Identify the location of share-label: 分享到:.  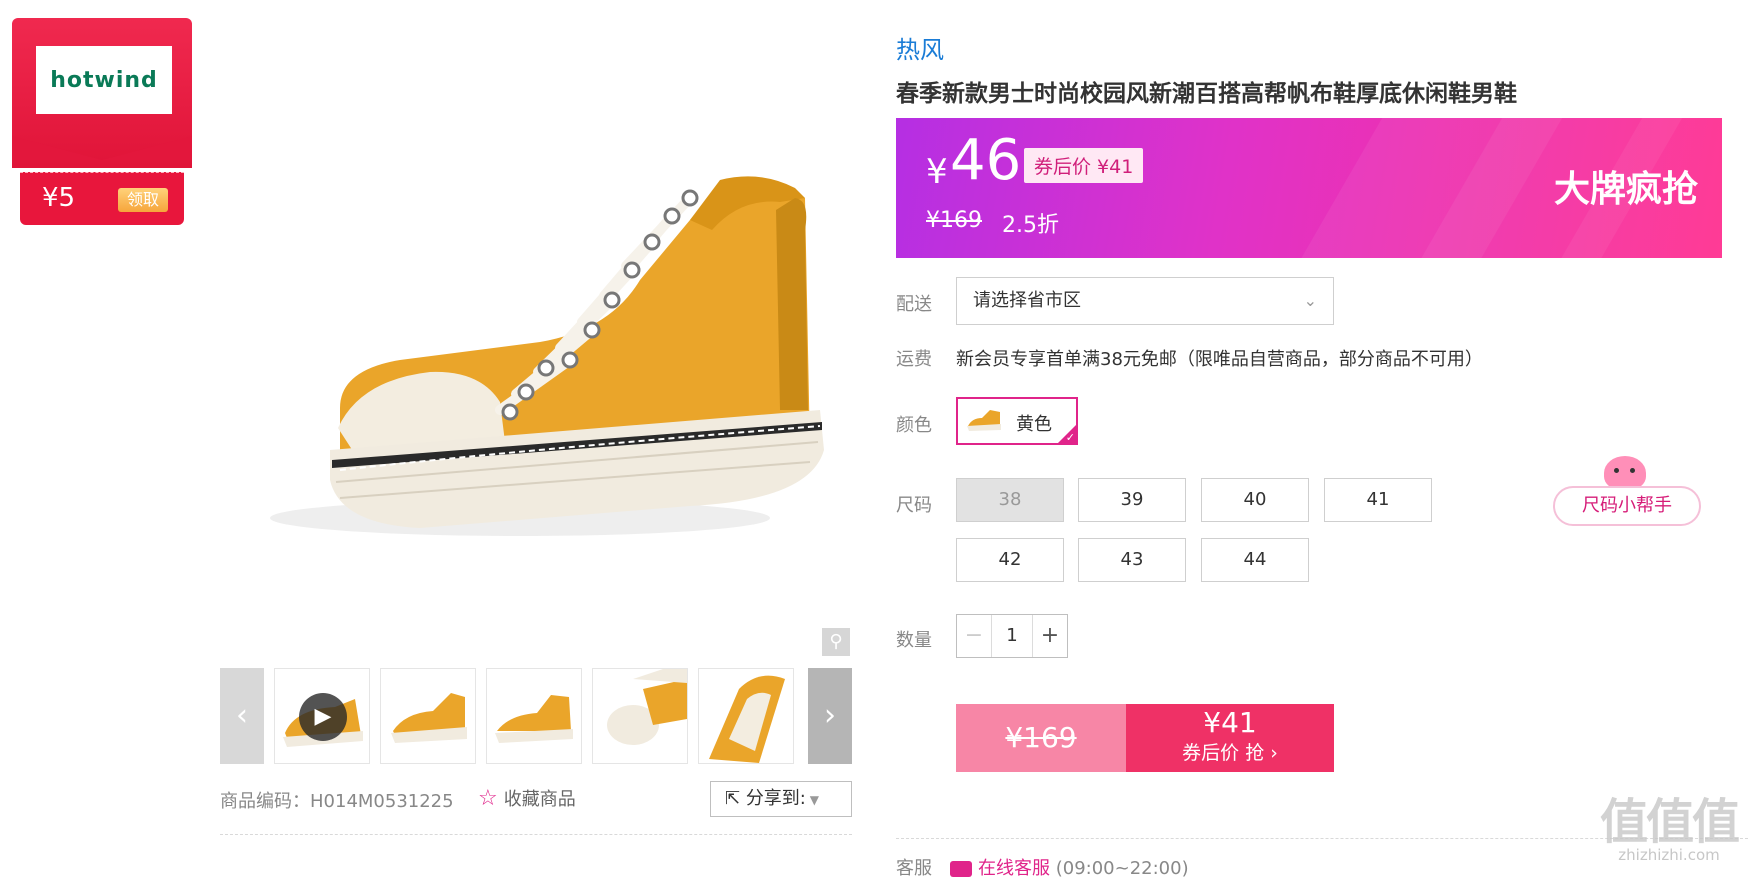
(775, 798).